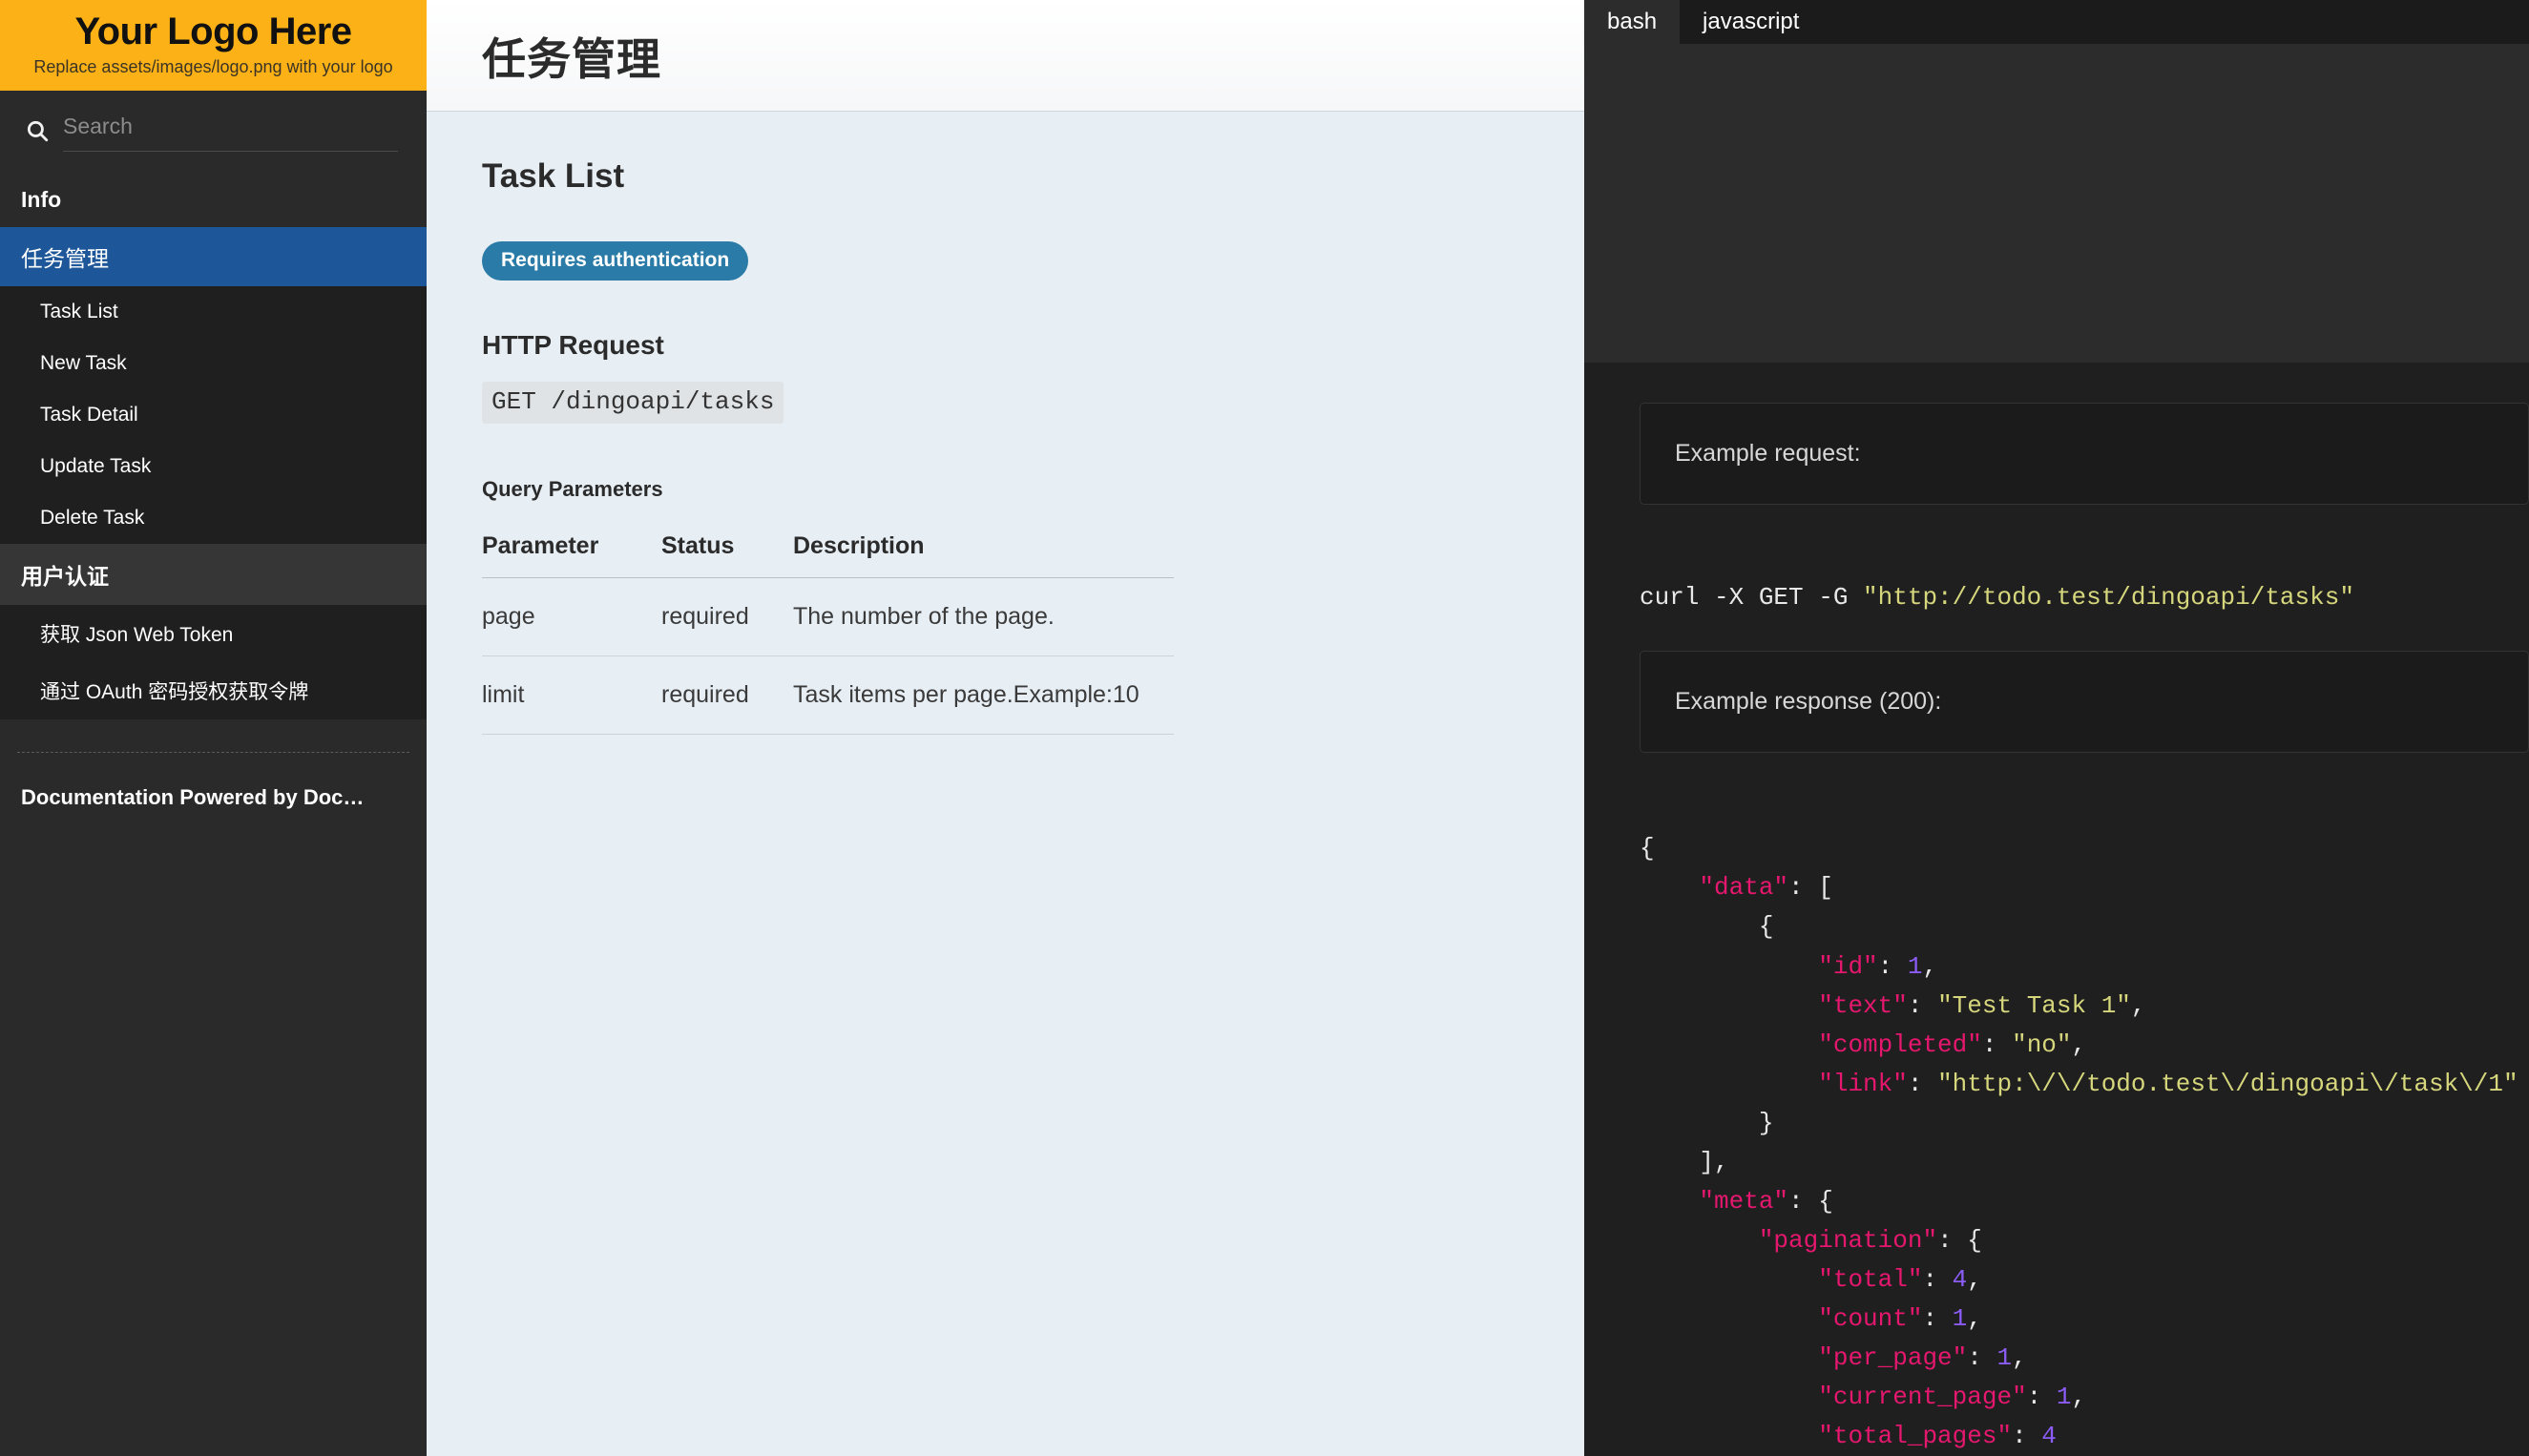 The width and height of the screenshot is (2529, 1456). I want to click on column-header-status: Status, so click(727, 549).